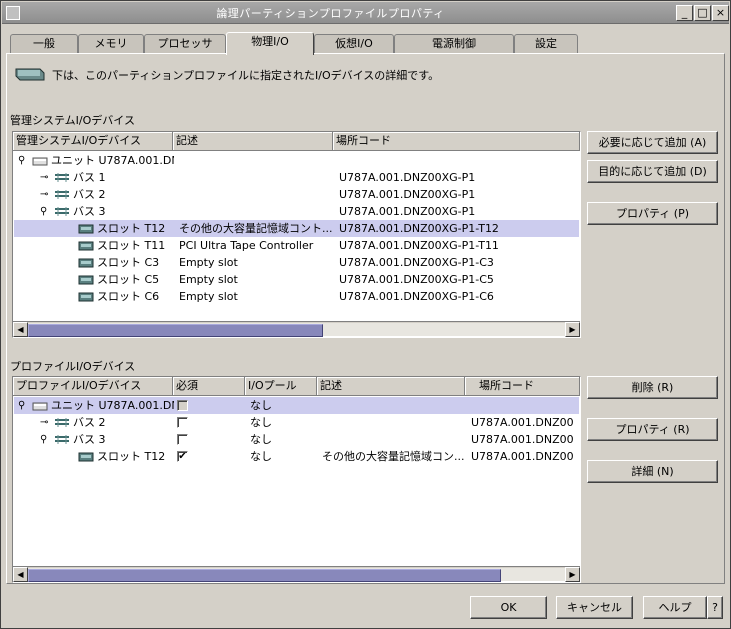 The image size is (731, 629). What do you see at coordinates (128, 262) in the screenshot?
I see `device-name: スロット C3` at bounding box center [128, 262].